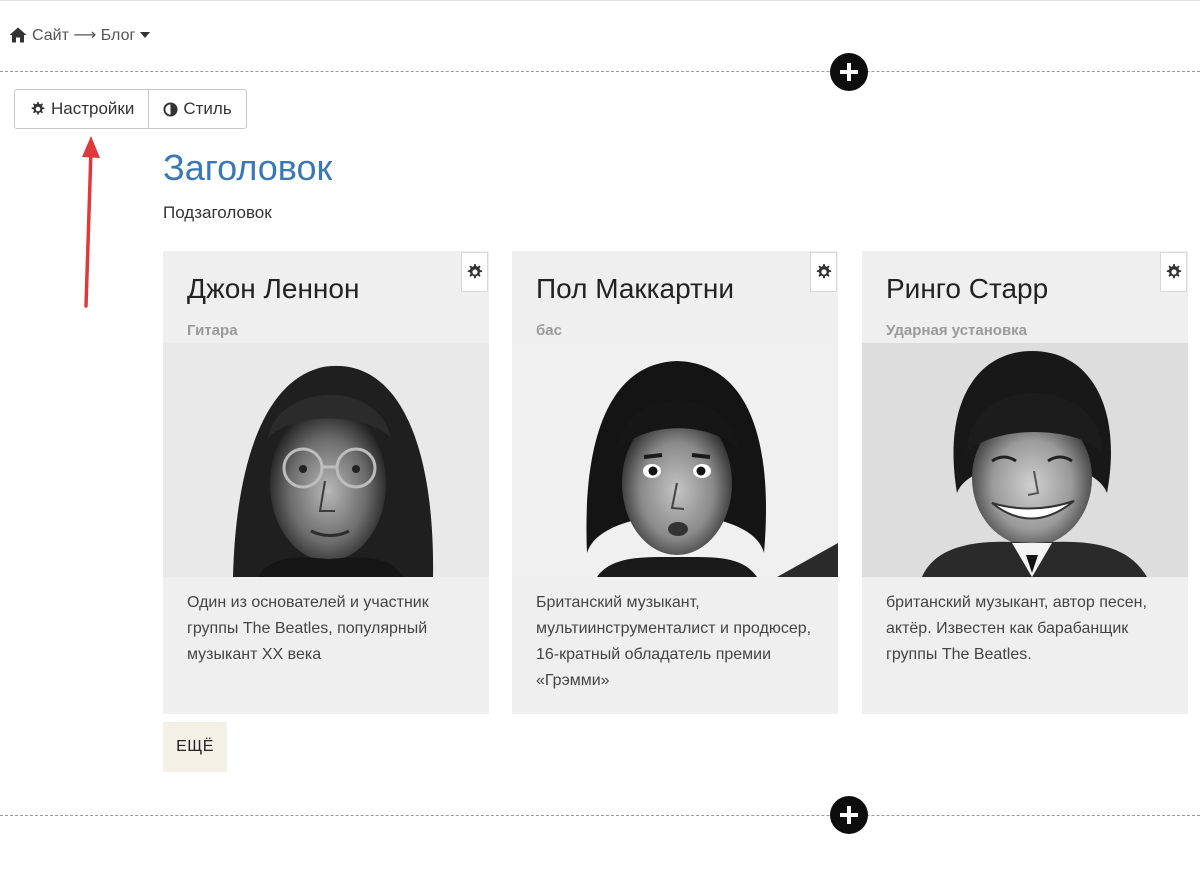 This screenshot has height=872, width=1200. What do you see at coordinates (84, 35) in the screenshot?
I see `breadcrumb-text: Сайт ⟶ Блог` at bounding box center [84, 35].